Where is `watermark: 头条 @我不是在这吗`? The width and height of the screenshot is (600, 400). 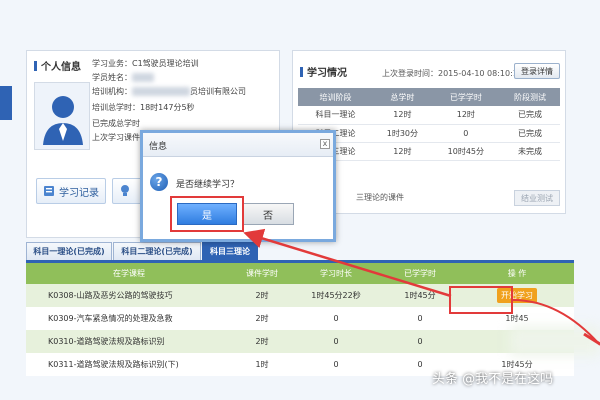
watermark: 头条 @我不是在这吗 is located at coordinates (493, 379).